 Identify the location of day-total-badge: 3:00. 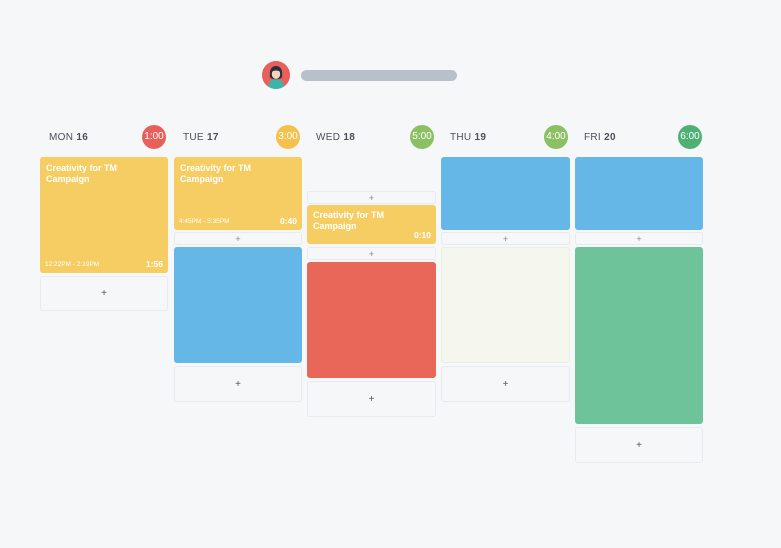
(288, 137).